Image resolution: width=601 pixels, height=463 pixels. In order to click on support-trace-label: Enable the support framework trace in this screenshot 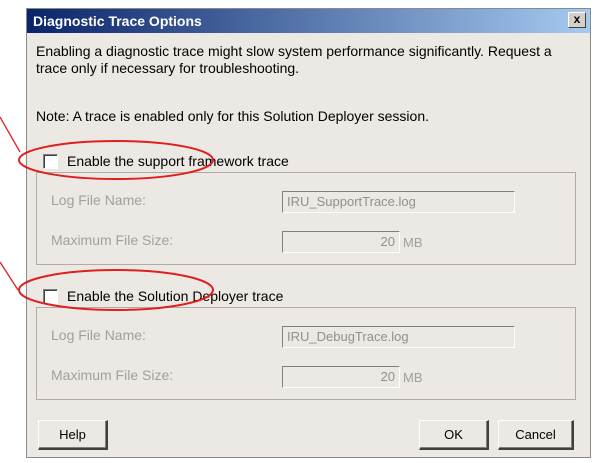, I will do `click(178, 161)`.